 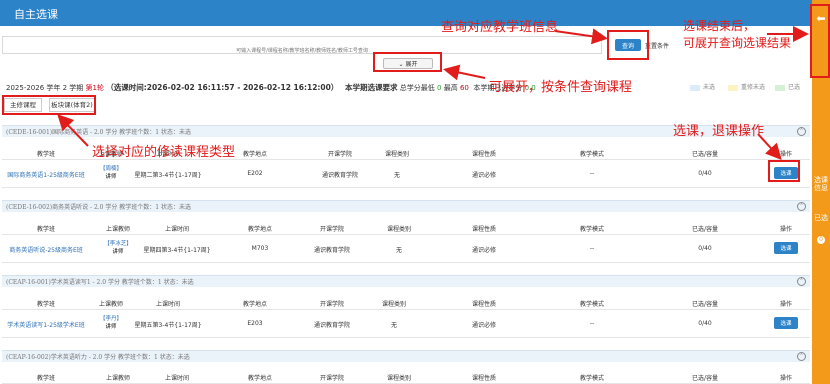 I want to click on annotation-type: 选择对应的修读课程类型, so click(x=164, y=152).